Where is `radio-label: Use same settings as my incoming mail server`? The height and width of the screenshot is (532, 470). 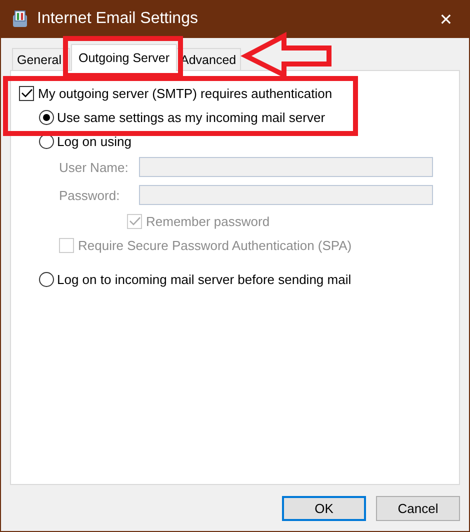 radio-label: Use same settings as my incoming mail server is located at coordinates (191, 117).